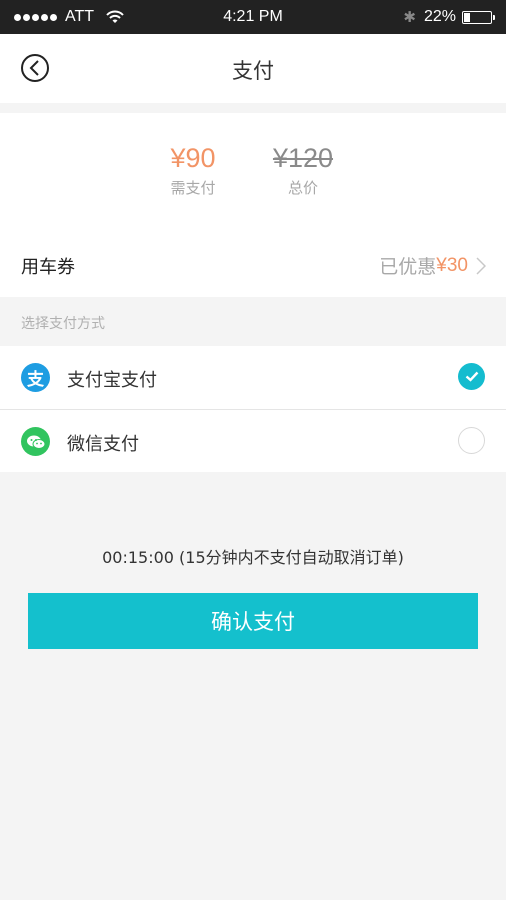 The width and height of the screenshot is (506, 900). Describe the element at coordinates (439, 16) in the screenshot. I see `battery-percent: 22%` at that location.